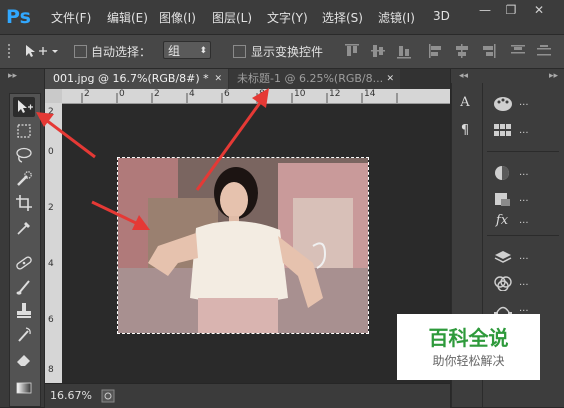 This screenshot has height=408, width=564. What do you see at coordinates (553, 76) in the screenshot?
I see `expand-arrows-icon: ▸▸` at bounding box center [553, 76].